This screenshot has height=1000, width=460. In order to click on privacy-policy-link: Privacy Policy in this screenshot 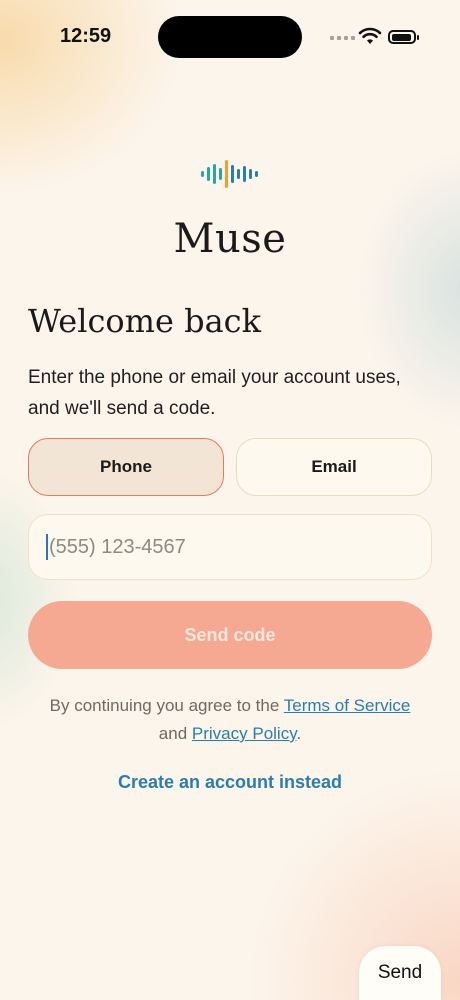, I will do `click(244, 733)`.